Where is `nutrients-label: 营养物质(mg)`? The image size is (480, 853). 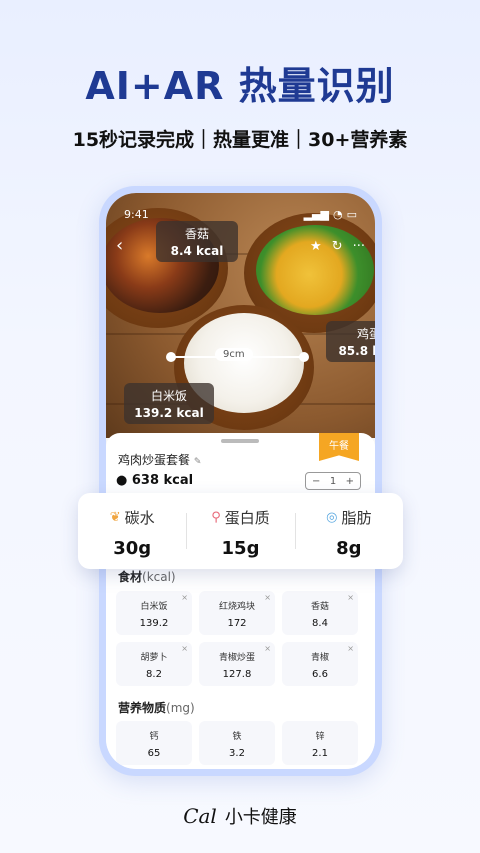
nutrients-label: 营养物质(mg) is located at coordinates (156, 707).